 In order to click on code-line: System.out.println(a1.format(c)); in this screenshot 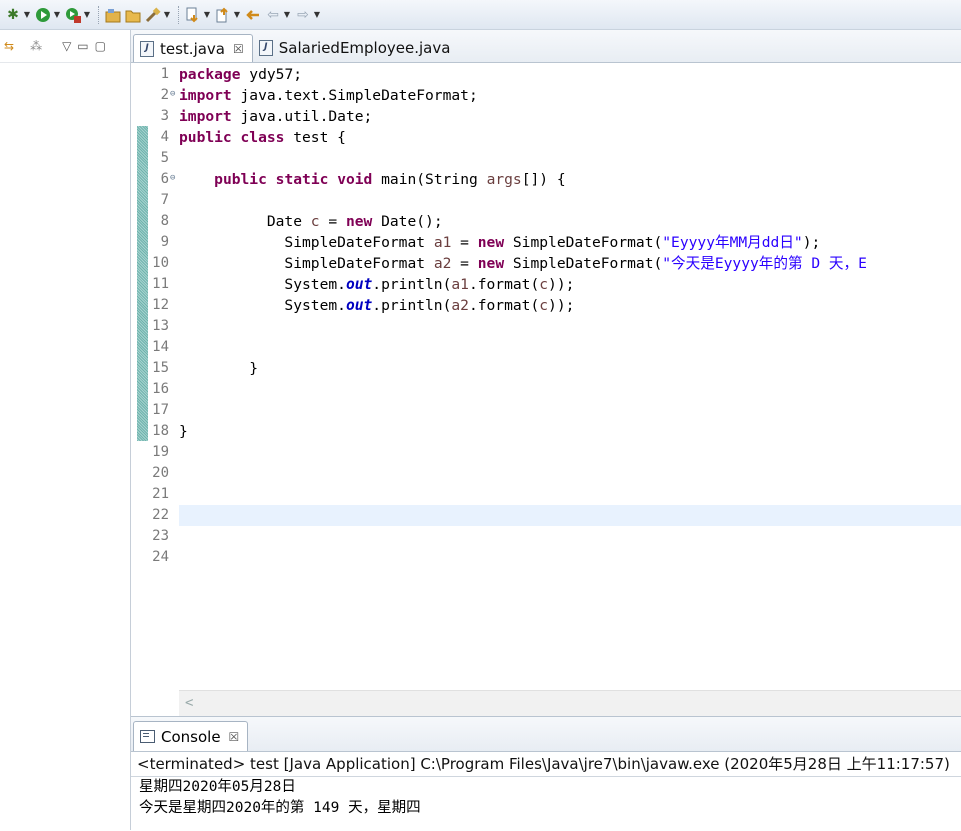, I will do `click(376, 284)`.